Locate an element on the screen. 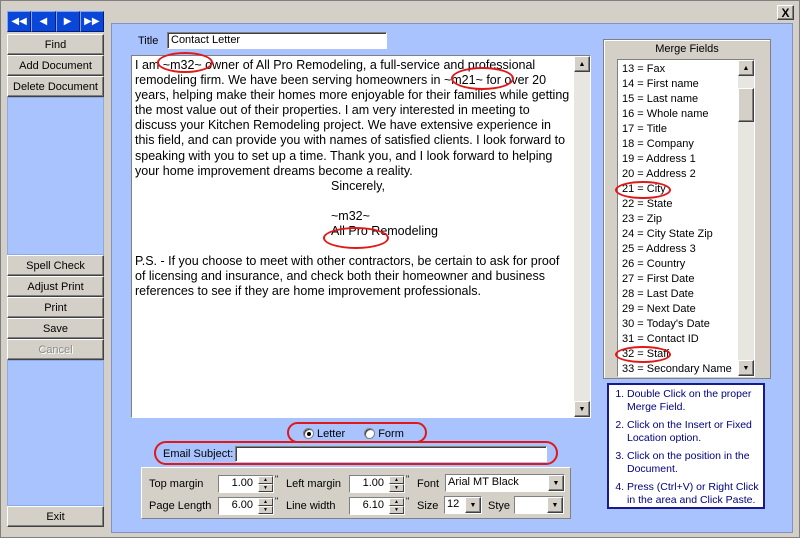  merge-field-item: 19 = Address 1 is located at coordinates (678, 159).